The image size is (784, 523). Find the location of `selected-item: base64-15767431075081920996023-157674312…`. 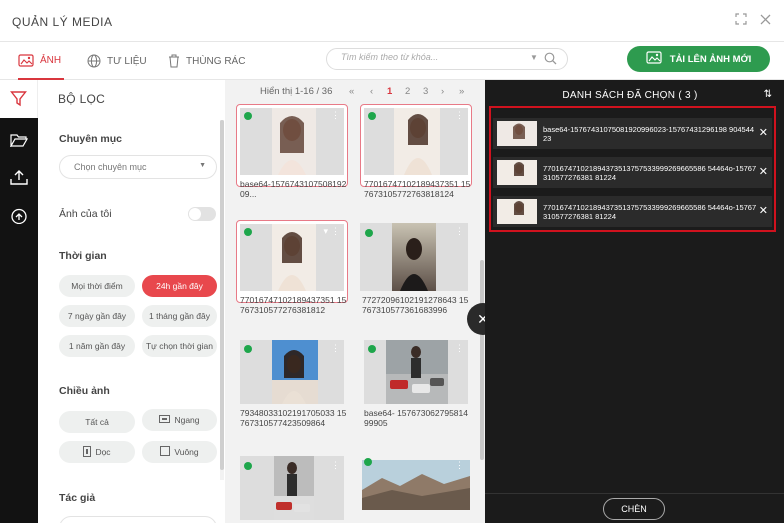

selected-item: base64-15767431075081920996023-157674312… is located at coordinates (632, 133).